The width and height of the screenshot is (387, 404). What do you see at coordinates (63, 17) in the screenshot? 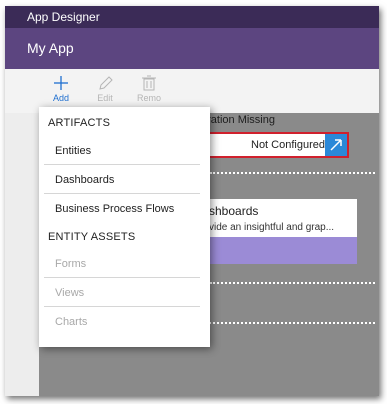
I see `window-title: App Designer` at bounding box center [63, 17].